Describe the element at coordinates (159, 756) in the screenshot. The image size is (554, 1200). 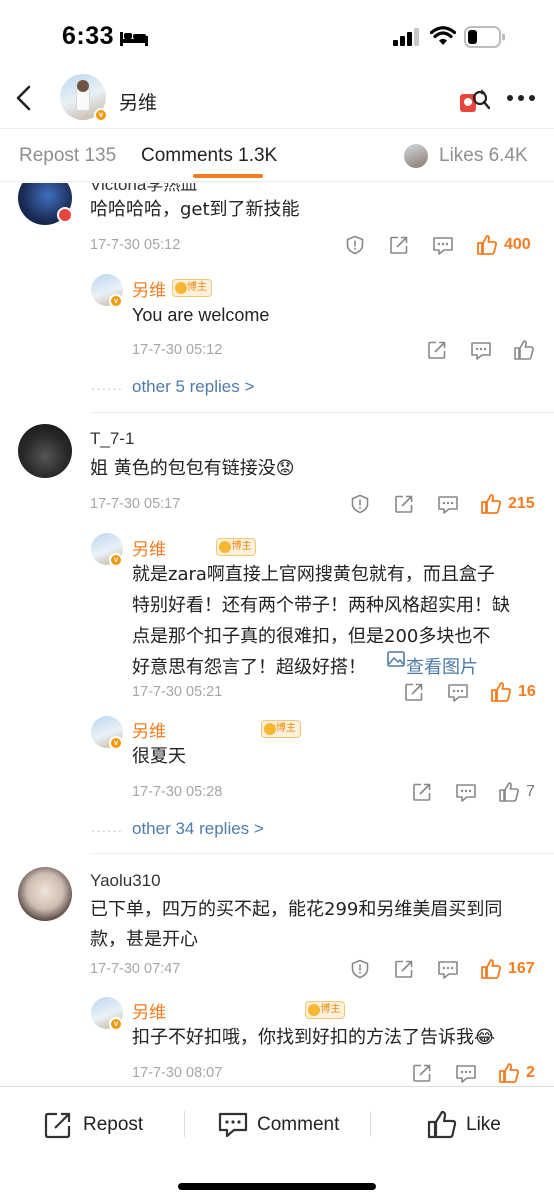
I see `reply-text: 很夏天` at that location.